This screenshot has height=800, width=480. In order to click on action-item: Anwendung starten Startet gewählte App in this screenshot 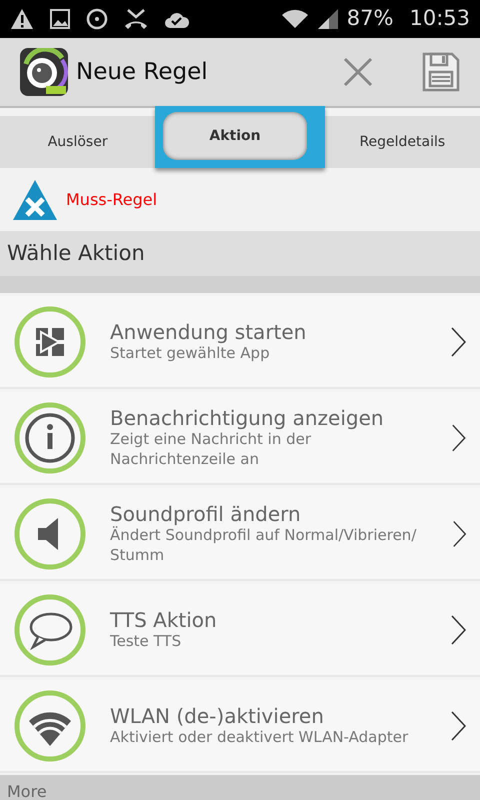, I will do `click(240, 342)`.